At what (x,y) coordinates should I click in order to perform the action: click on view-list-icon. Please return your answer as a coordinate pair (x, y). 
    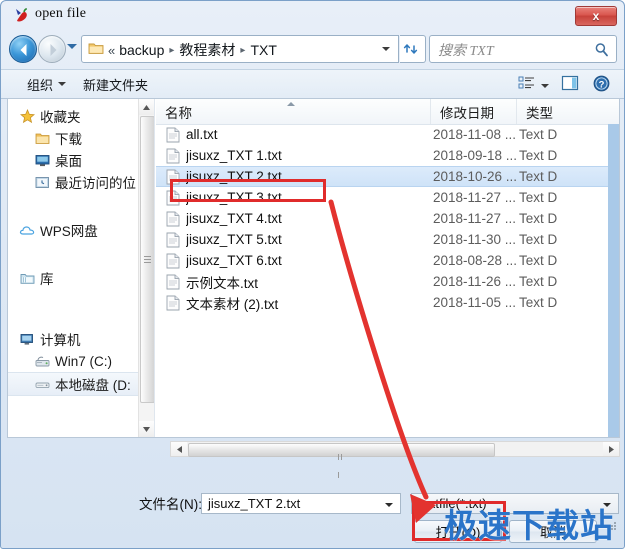
    Looking at the image, I should click on (527, 85).